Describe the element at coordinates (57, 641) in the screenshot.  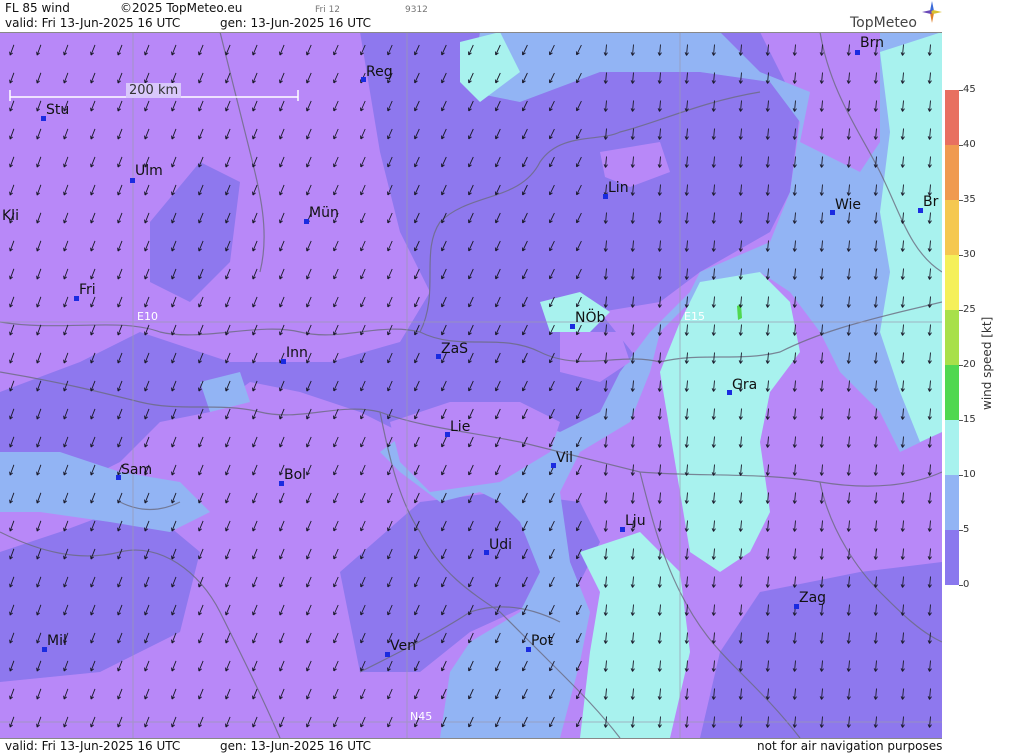
I see `city-label: Mil` at that location.